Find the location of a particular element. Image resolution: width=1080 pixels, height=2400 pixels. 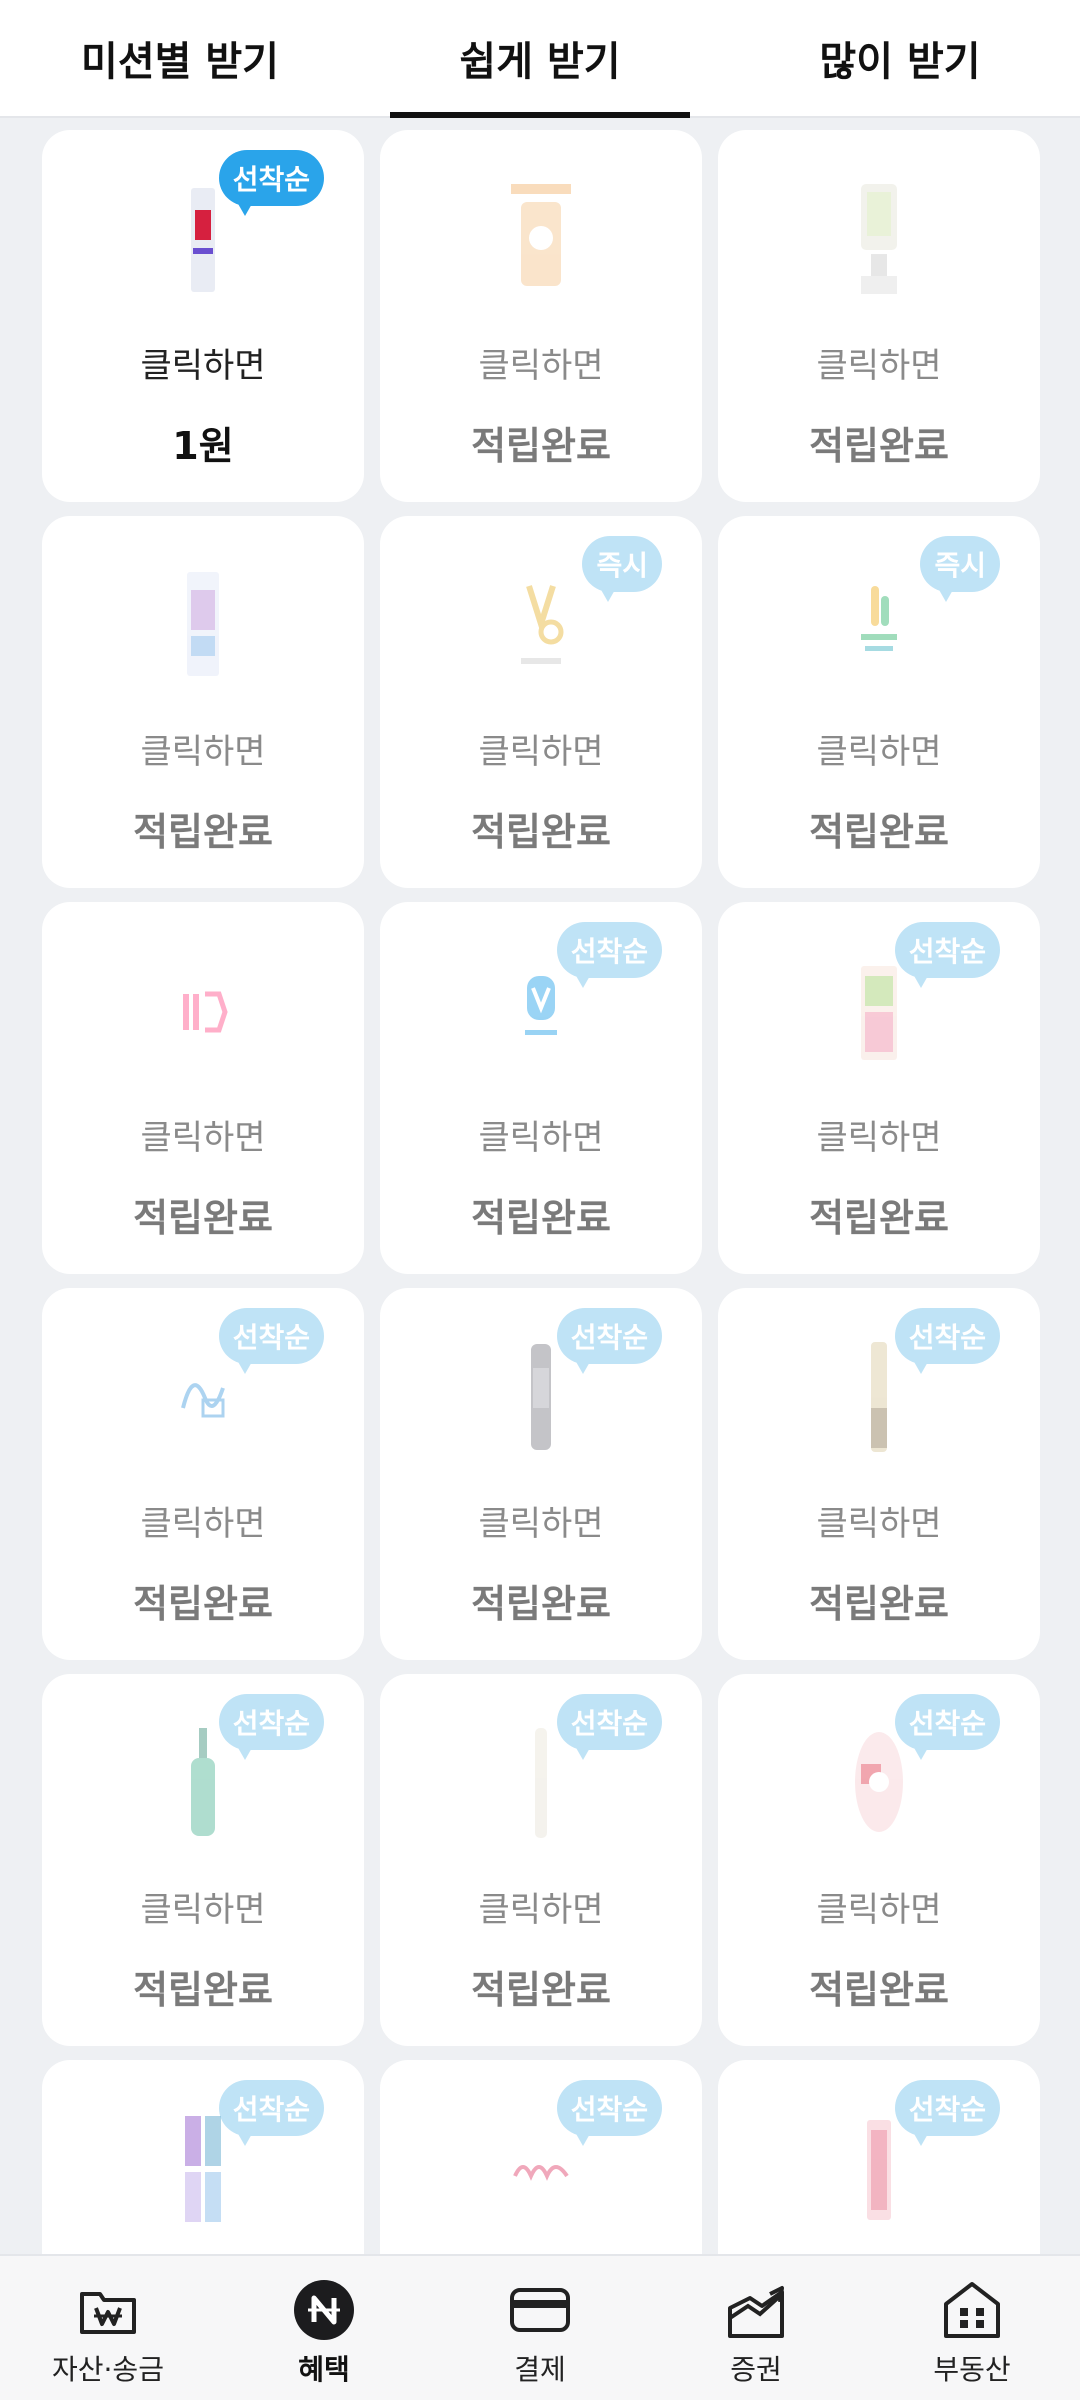

wallet-folder-icon is located at coordinates (108, 2313).